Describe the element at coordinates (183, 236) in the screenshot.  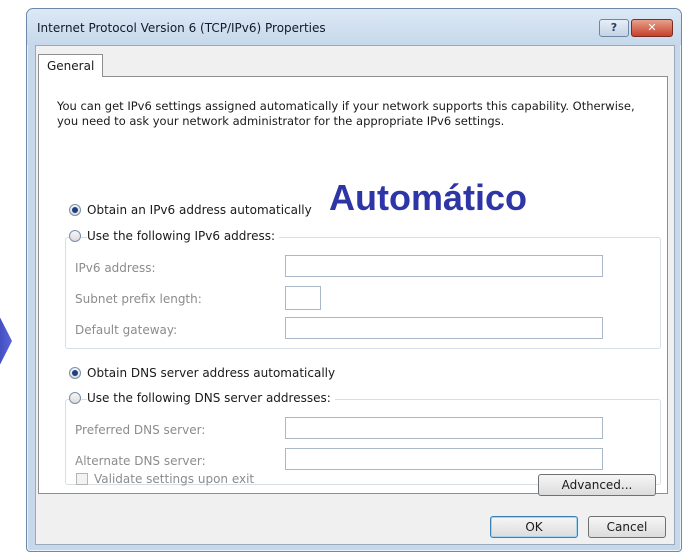
I see `radio-label: Use the following IPv6 address:` at that location.